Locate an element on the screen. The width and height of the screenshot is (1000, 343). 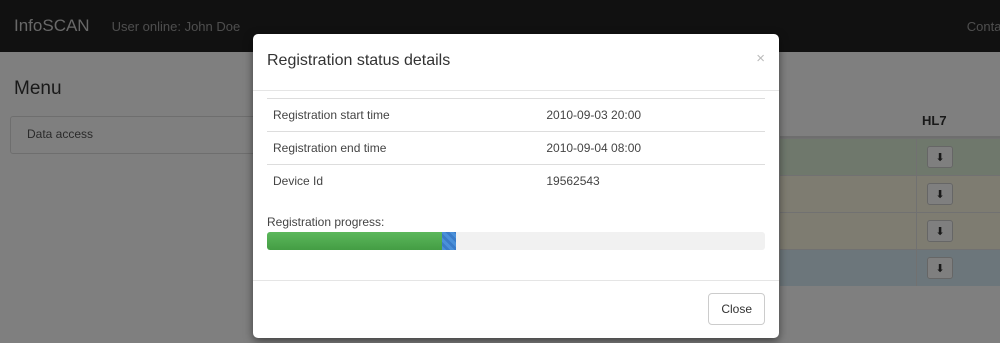
progress-label: Registration progress: is located at coordinates (326, 222).